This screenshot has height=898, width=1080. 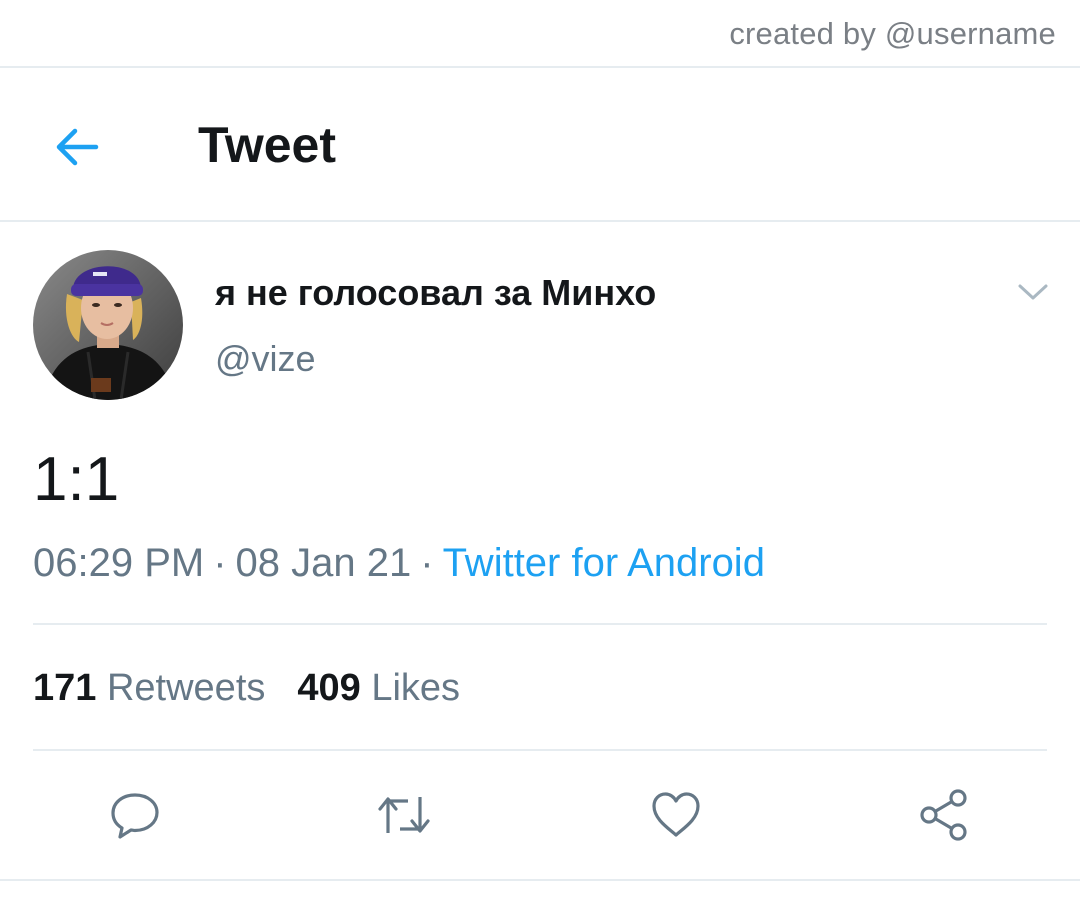 I want to click on likes-stat: 409 Likes, so click(x=378, y=688).